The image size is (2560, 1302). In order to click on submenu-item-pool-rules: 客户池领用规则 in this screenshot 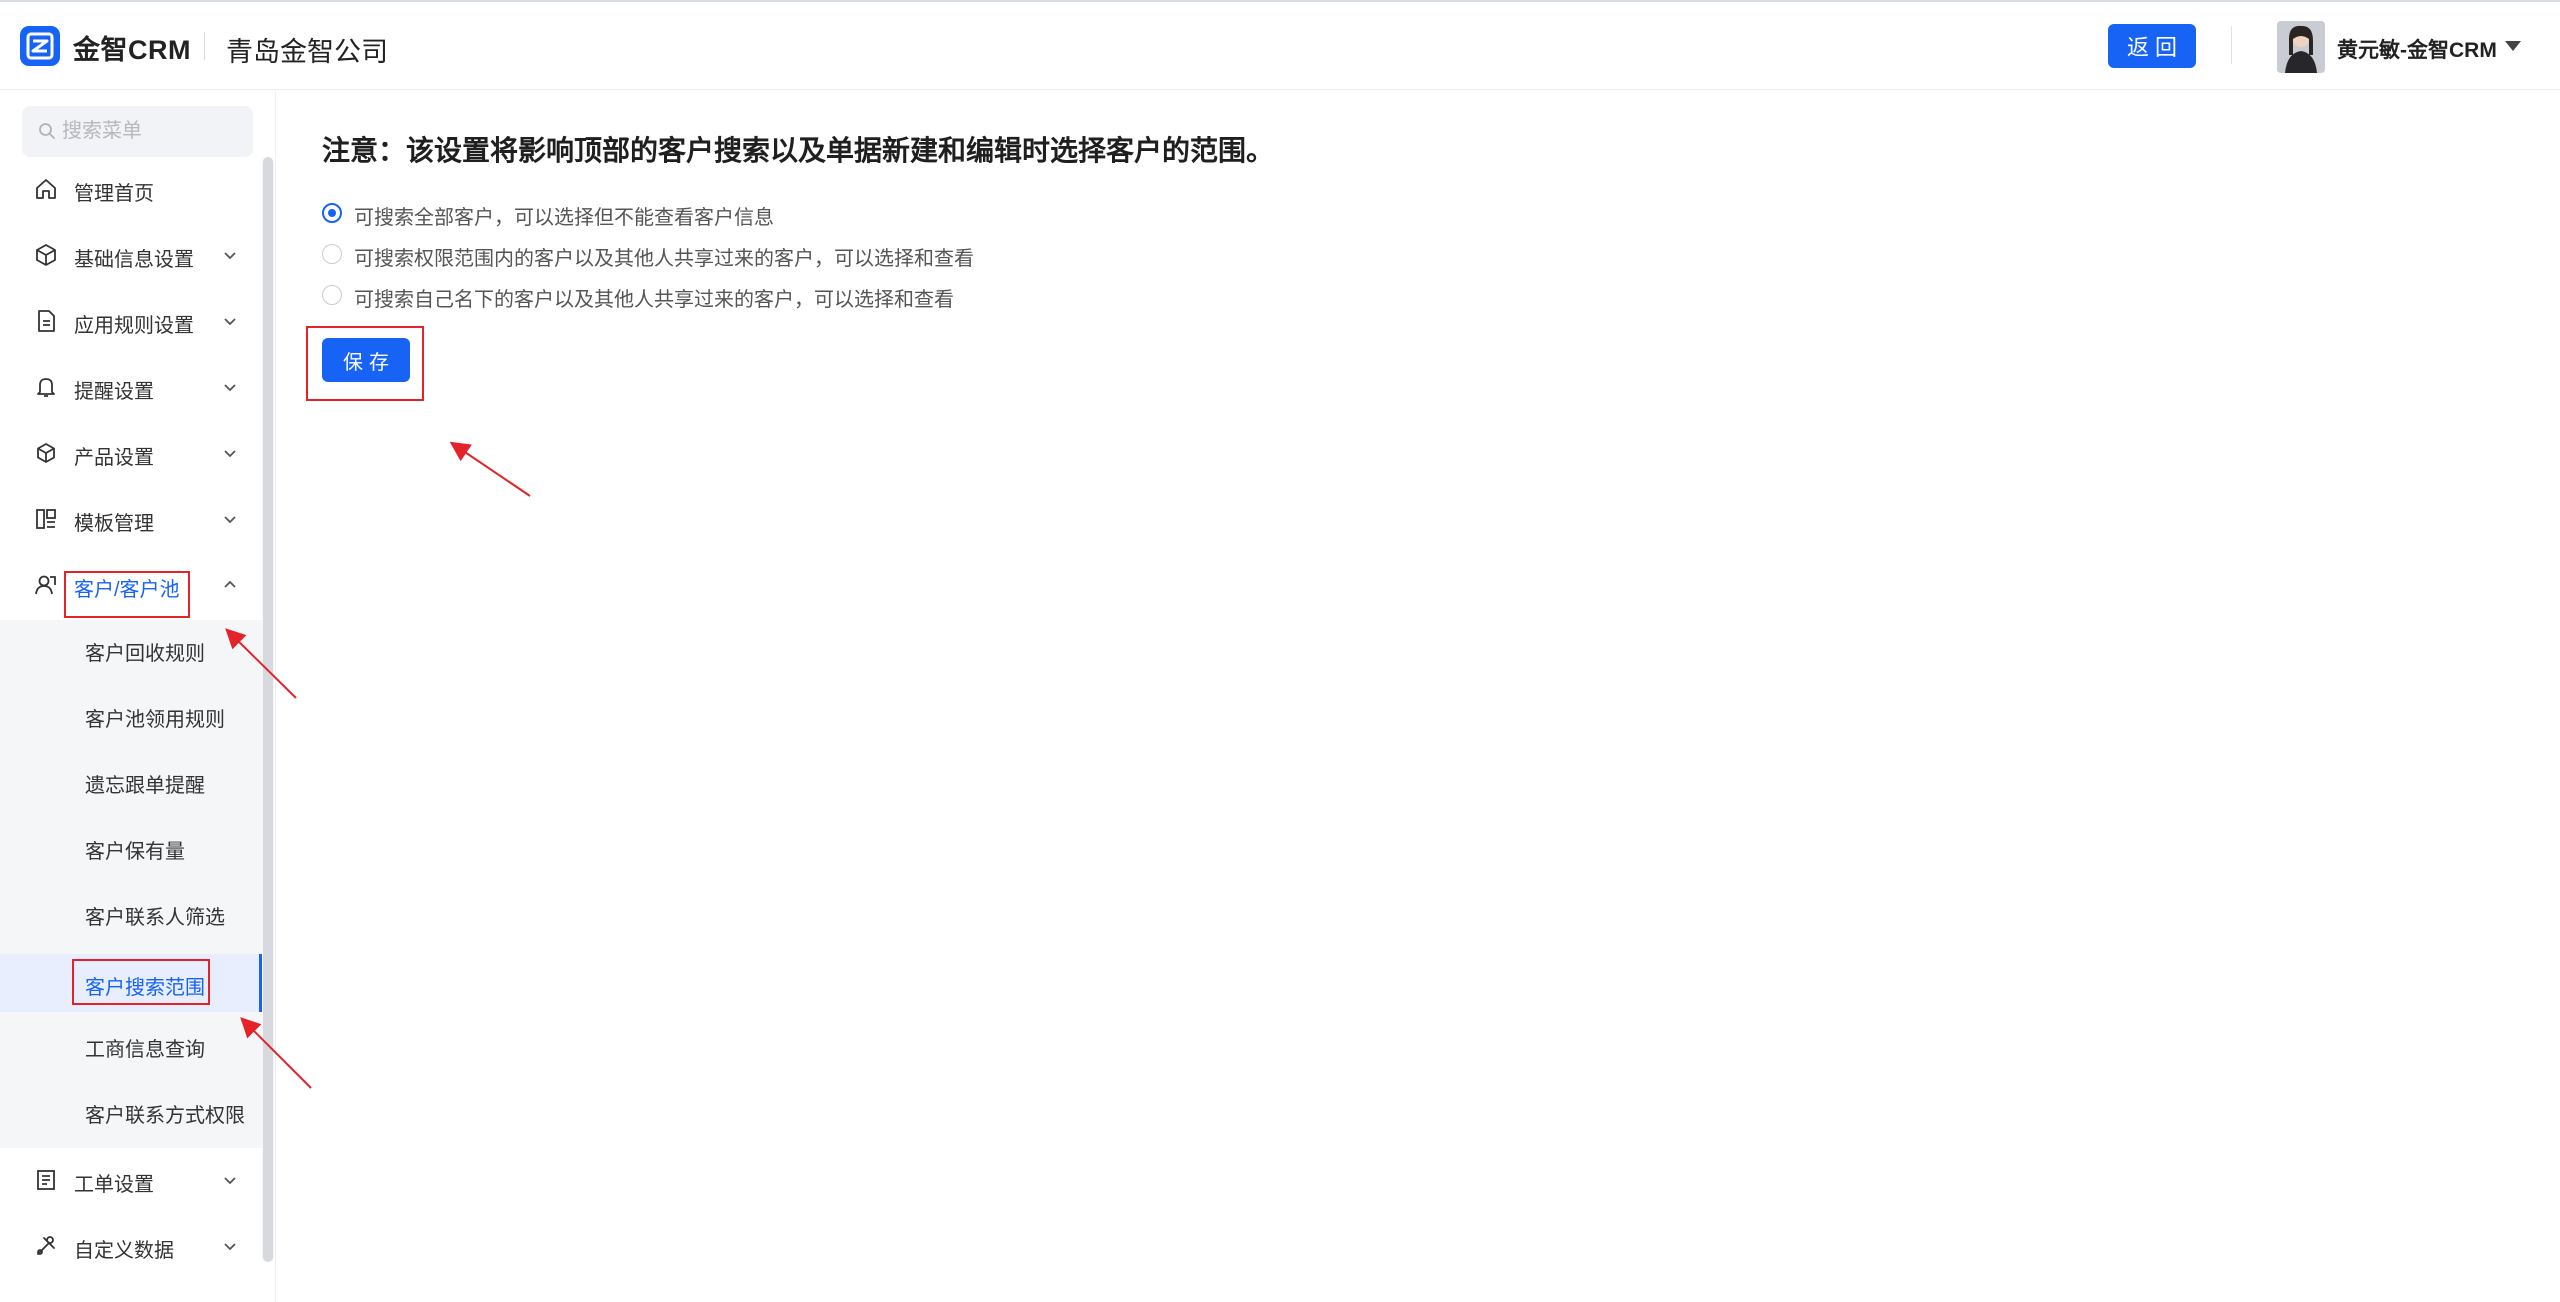, I will do `click(131, 715)`.